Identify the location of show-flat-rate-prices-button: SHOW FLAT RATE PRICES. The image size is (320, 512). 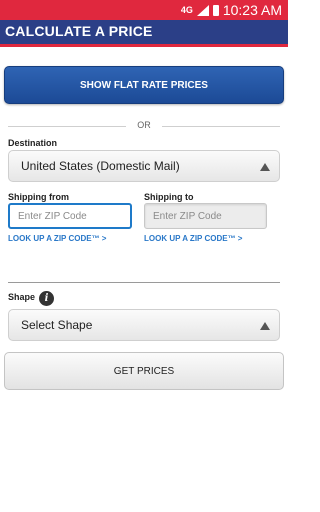
(144, 85).